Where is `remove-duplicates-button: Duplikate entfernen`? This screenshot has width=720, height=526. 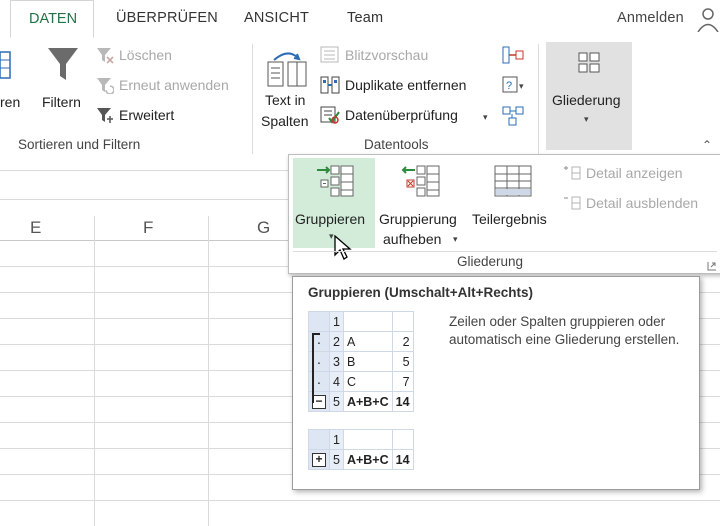 remove-duplicates-button: Duplikate entfernen is located at coordinates (405, 85).